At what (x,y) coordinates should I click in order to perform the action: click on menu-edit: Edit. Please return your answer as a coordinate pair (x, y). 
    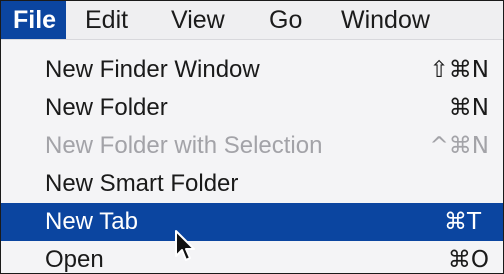
    Looking at the image, I should click on (106, 20).